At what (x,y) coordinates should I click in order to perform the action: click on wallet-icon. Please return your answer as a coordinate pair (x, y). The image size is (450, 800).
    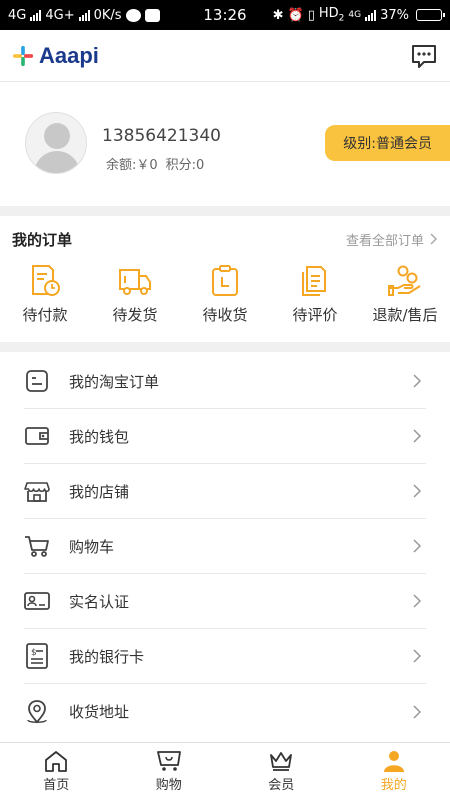
    Looking at the image, I should click on (37, 436).